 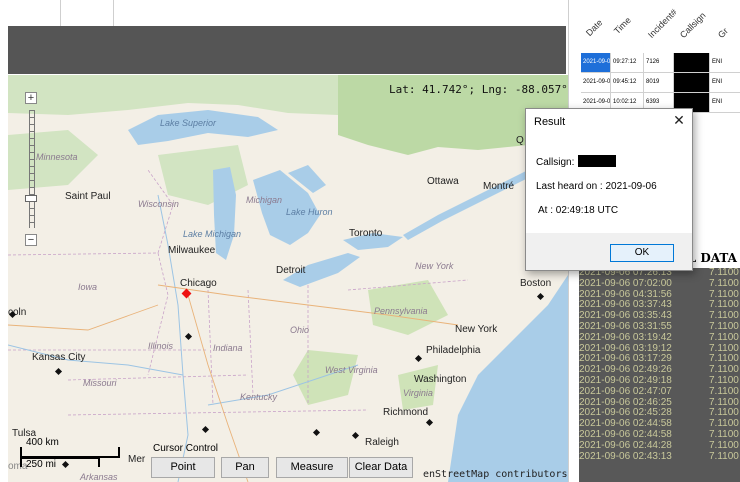 I want to click on column-header-incident: Incident#, so click(x=662, y=23).